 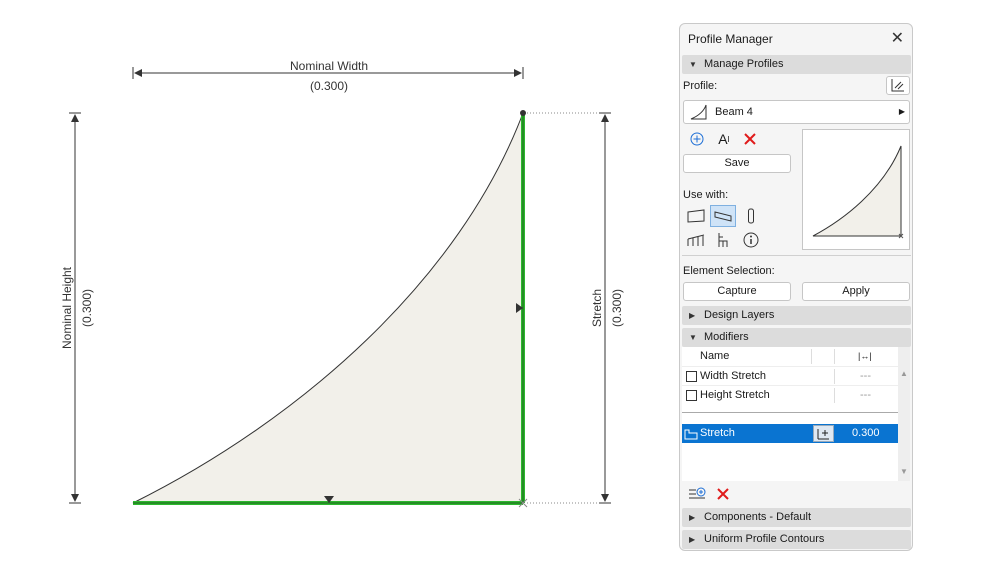 I want to click on add-modifier-icon, so click(x=697, y=494).